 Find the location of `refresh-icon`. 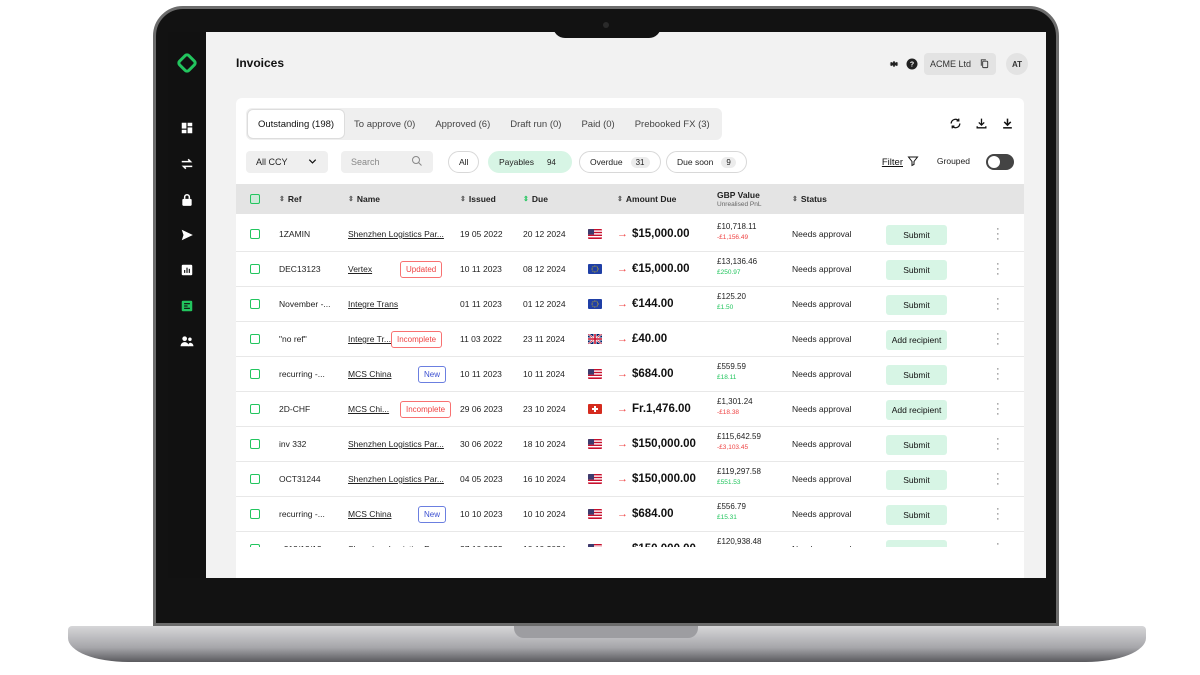

refresh-icon is located at coordinates (955, 123).